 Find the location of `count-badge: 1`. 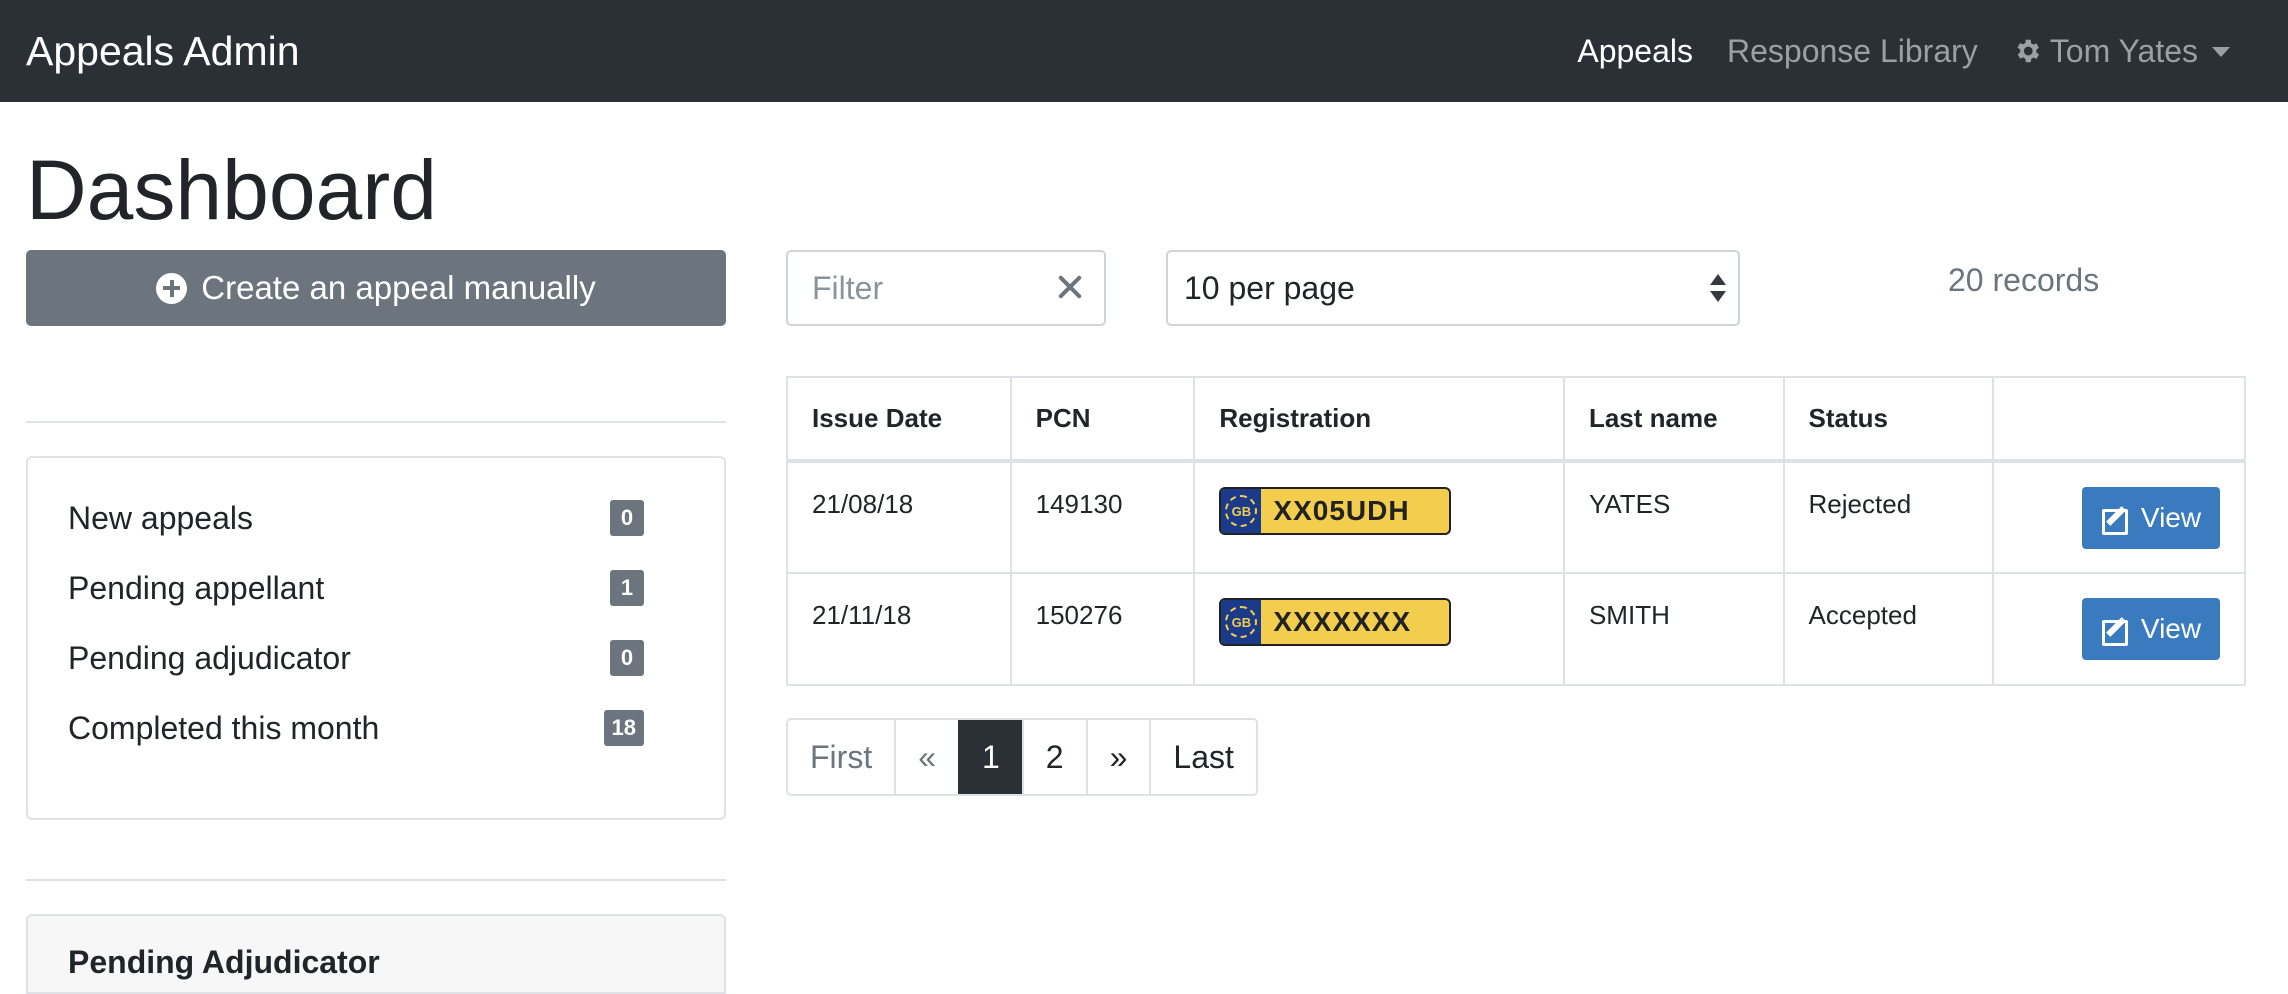

count-badge: 1 is located at coordinates (627, 588).